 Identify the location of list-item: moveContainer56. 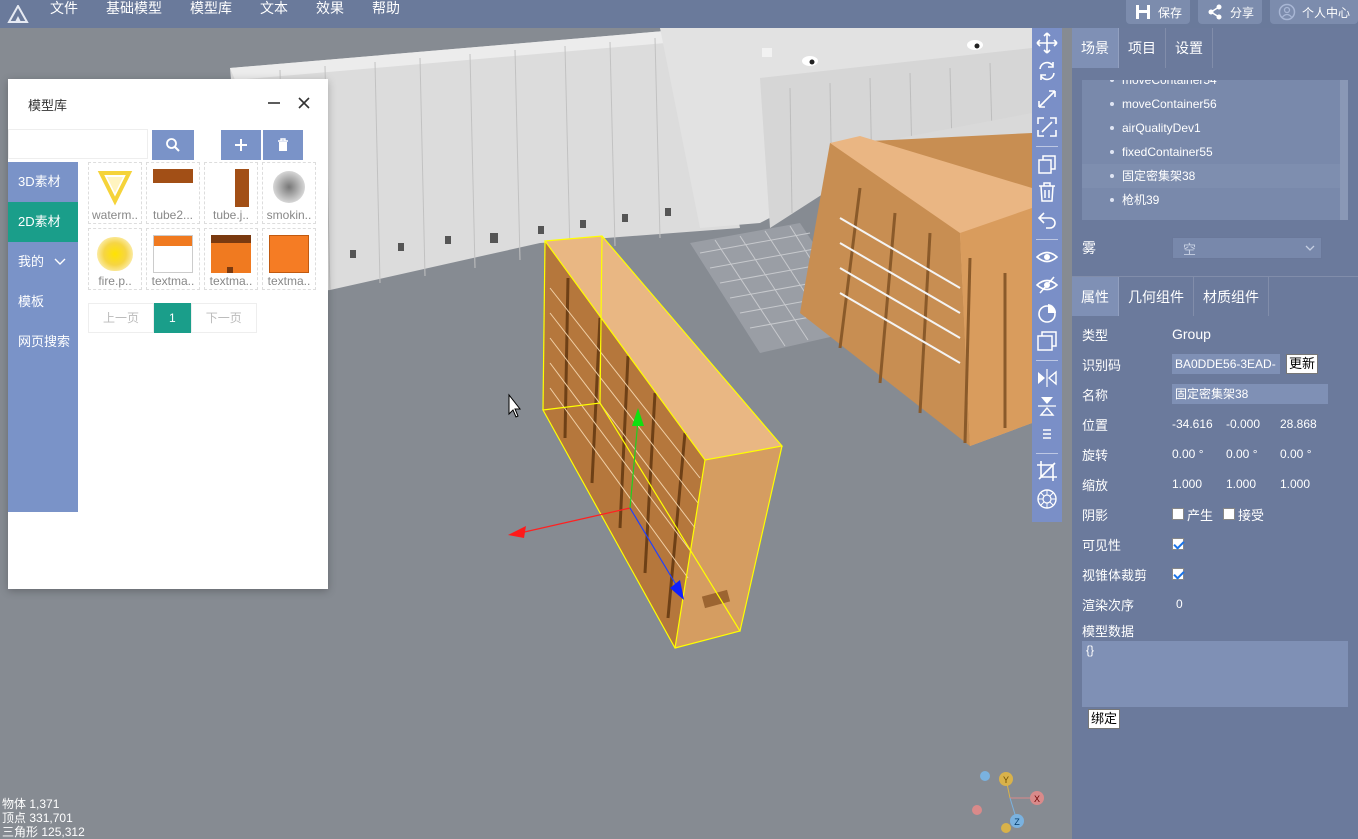
(1215, 104).